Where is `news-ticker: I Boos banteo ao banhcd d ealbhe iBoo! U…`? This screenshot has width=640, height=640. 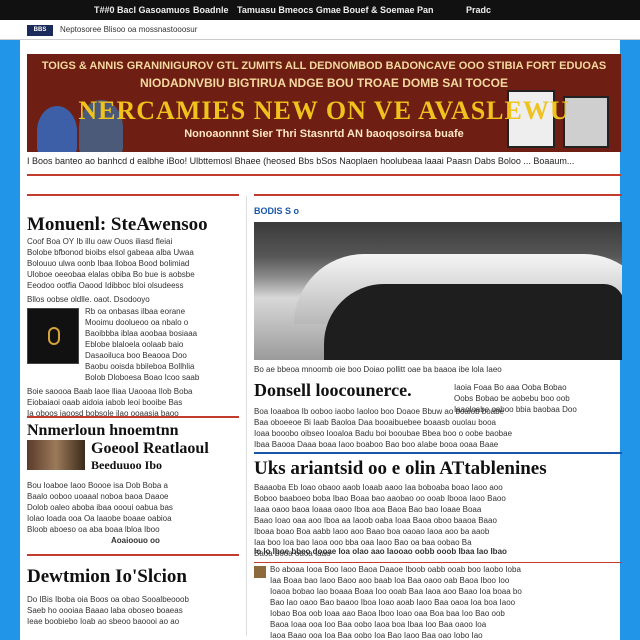
news-ticker: I Boos banteo ao banhcd d ealbhe iBoo! U… is located at coordinates (324, 163).